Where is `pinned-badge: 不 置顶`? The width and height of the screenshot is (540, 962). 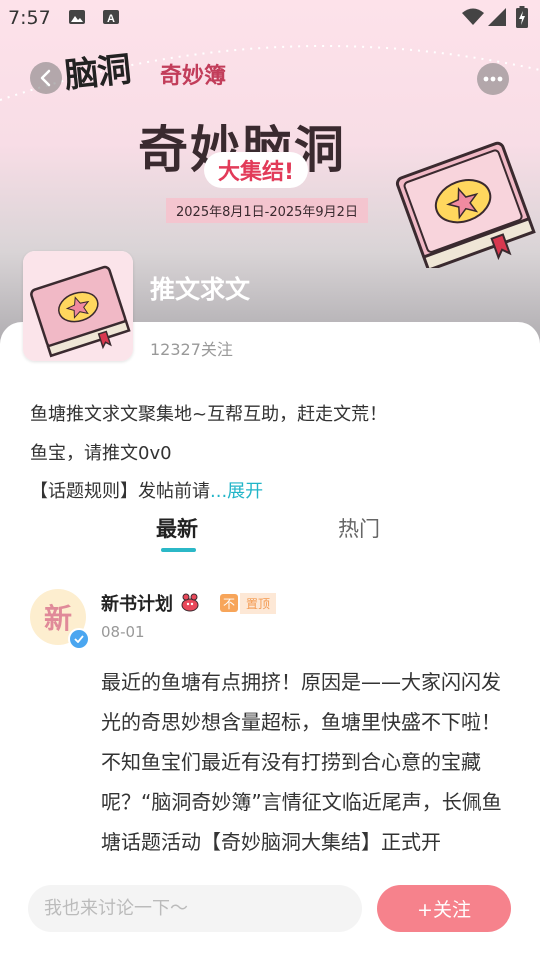
pinned-badge: 不 置顶 is located at coordinates (248, 603).